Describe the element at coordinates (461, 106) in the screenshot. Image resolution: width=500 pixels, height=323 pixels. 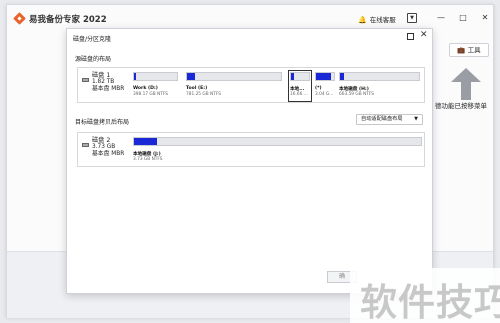
I see `side-hint-text: 德功能已按移菜单` at that location.